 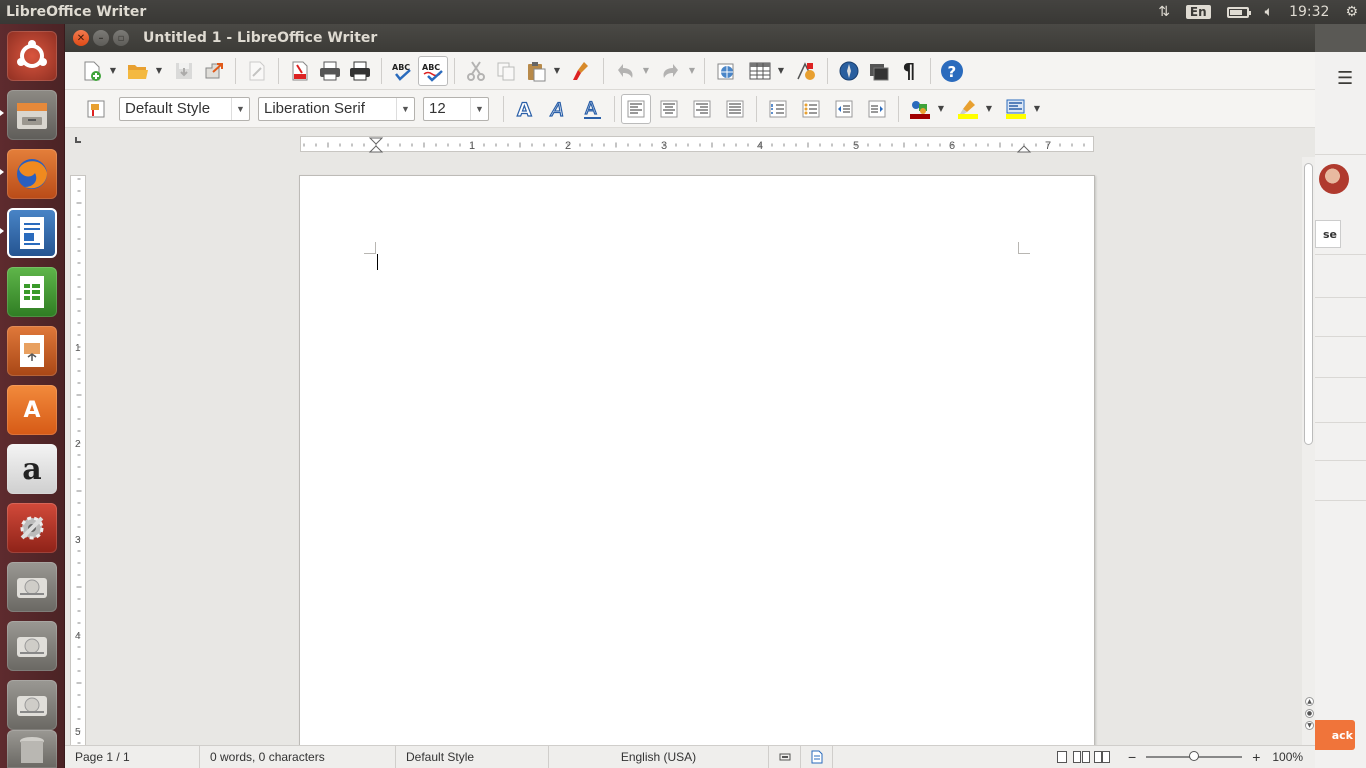 What do you see at coordinates (968, 109) in the screenshot?
I see `highlighting-color-button` at bounding box center [968, 109].